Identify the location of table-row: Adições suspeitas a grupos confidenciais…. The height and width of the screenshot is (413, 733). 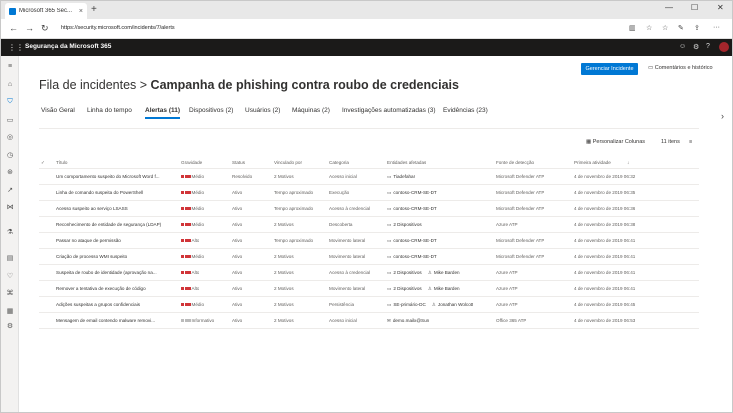
(369, 305).